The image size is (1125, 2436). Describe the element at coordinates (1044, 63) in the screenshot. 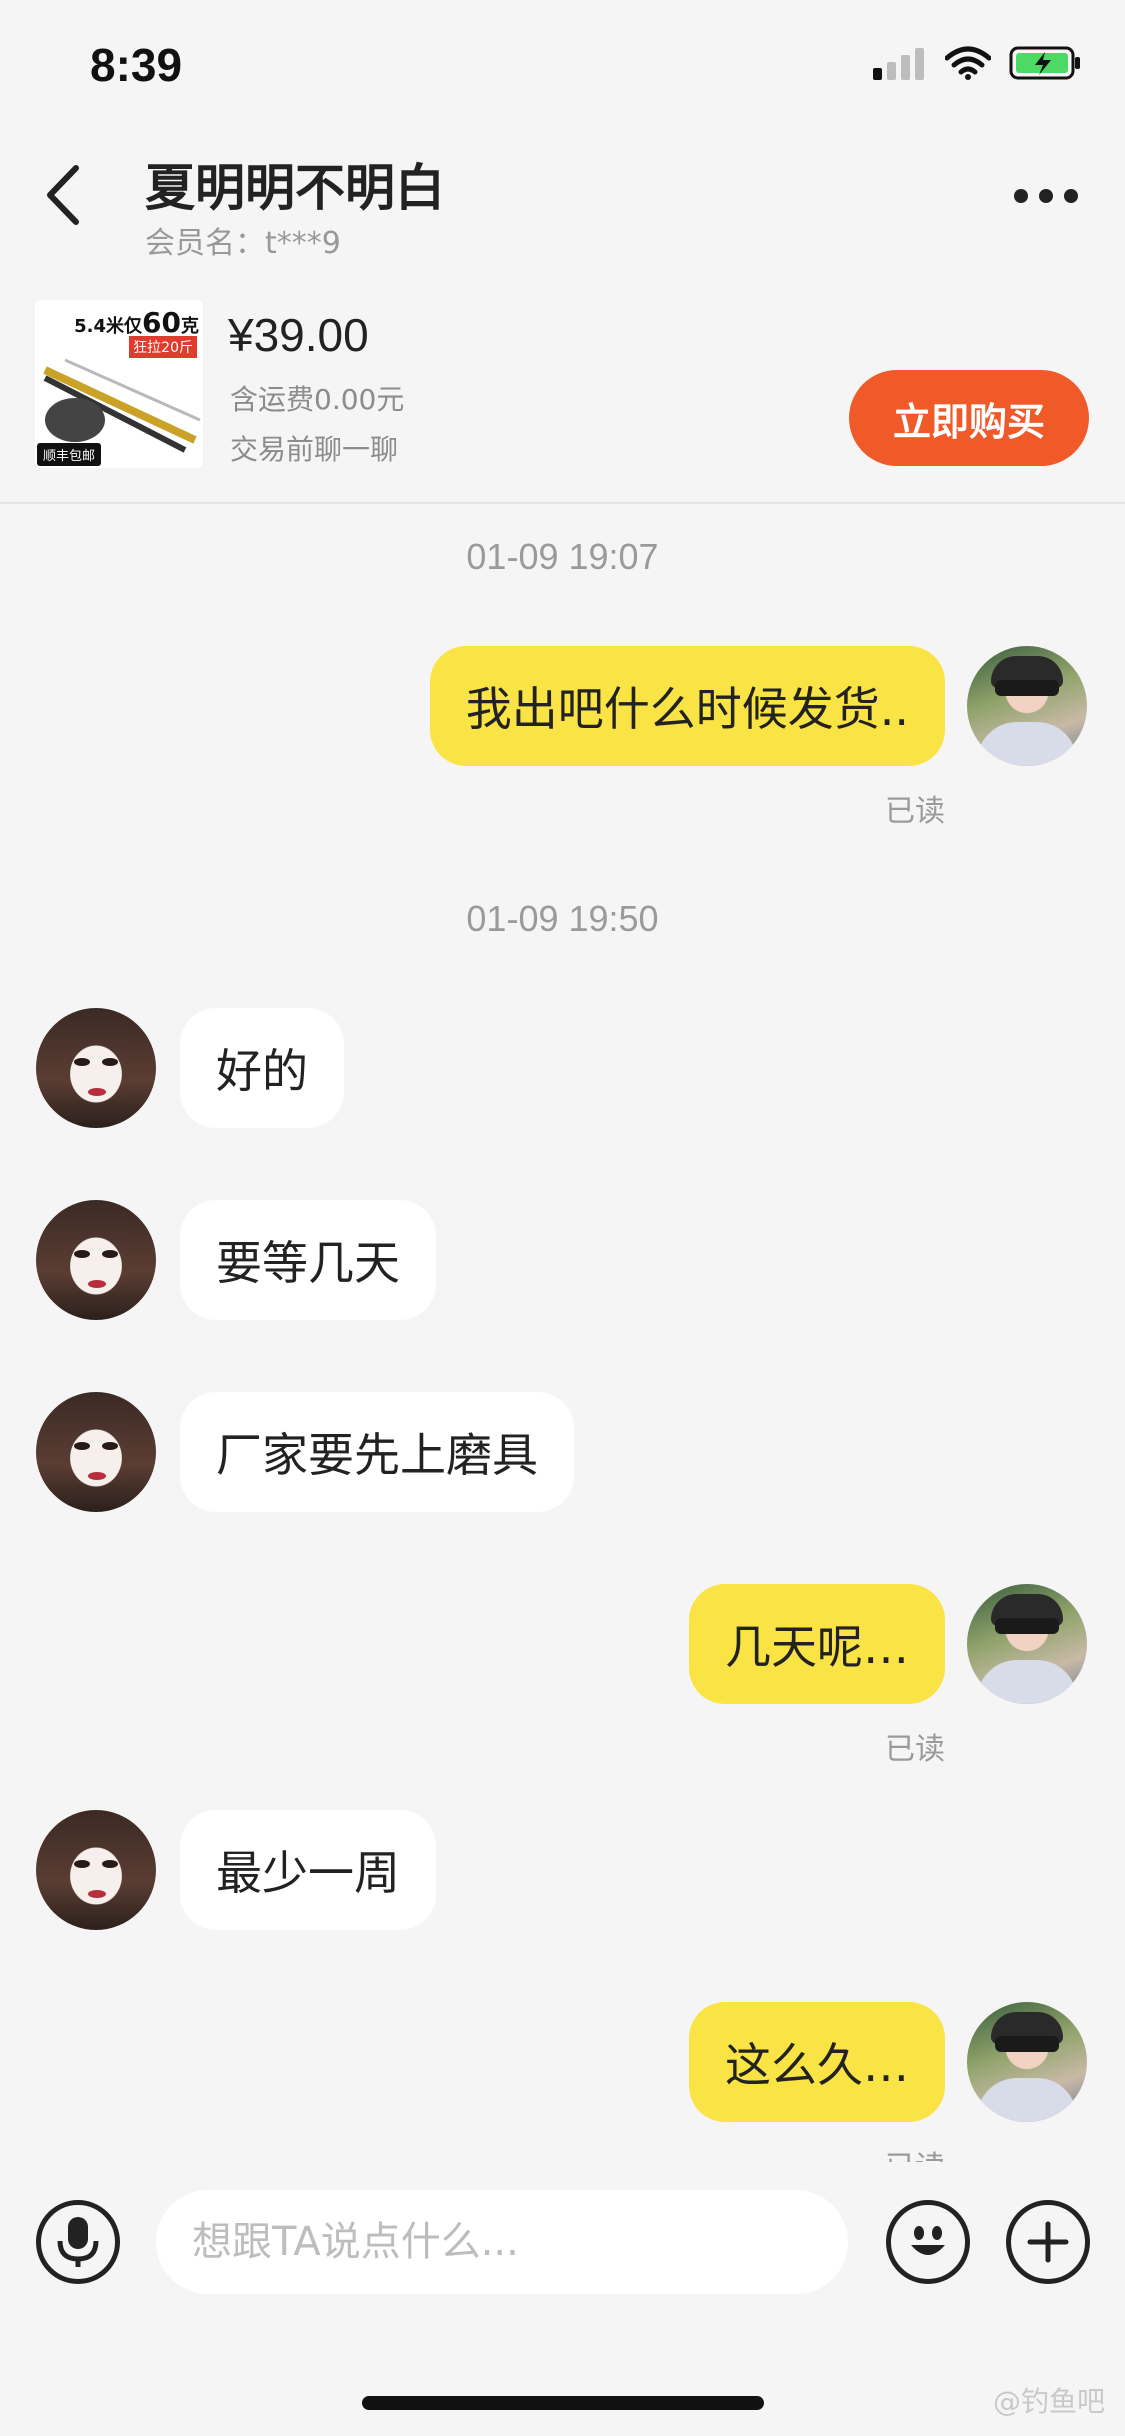

I see `battery-charging-icon` at that location.